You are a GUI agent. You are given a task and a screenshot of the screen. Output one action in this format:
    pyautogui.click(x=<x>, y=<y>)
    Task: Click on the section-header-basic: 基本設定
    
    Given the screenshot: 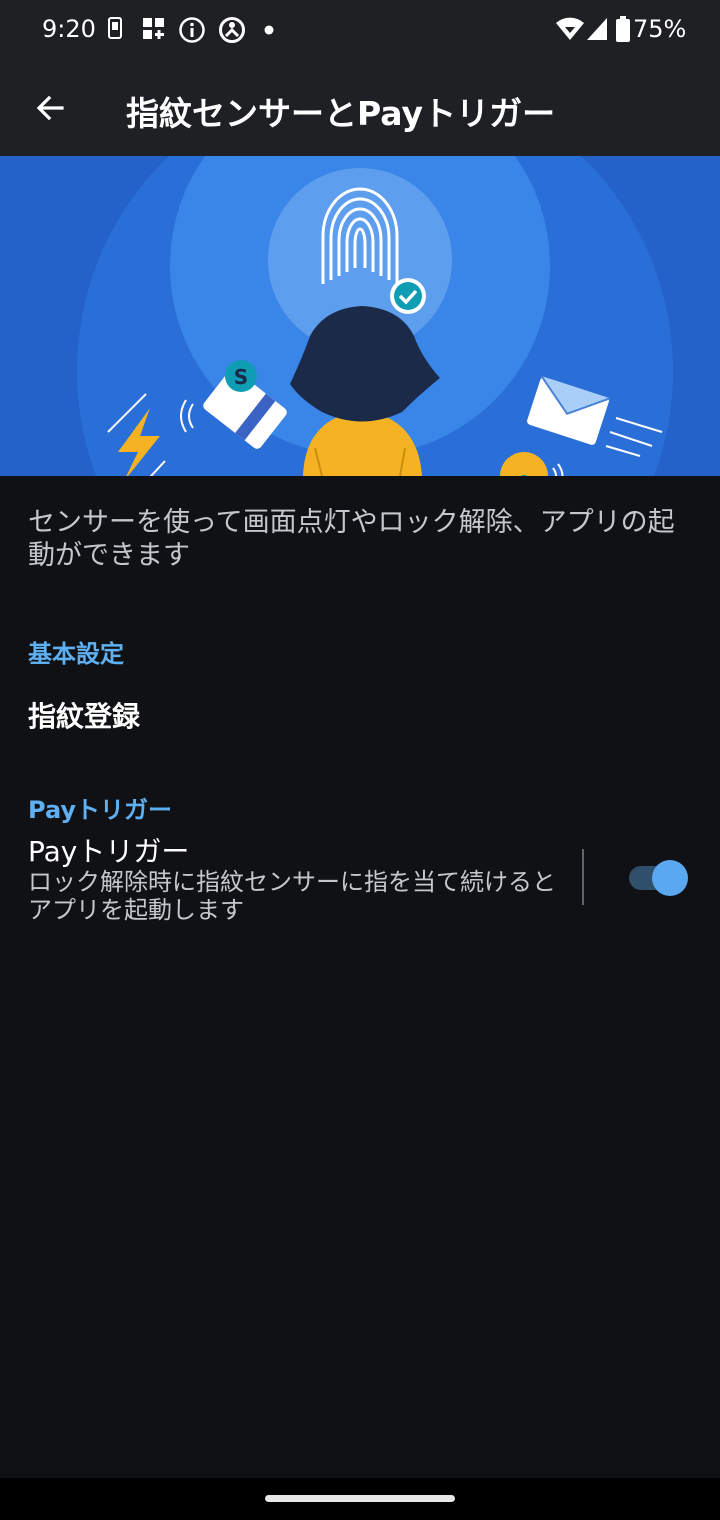 What is the action you would take?
    pyautogui.click(x=76, y=654)
    